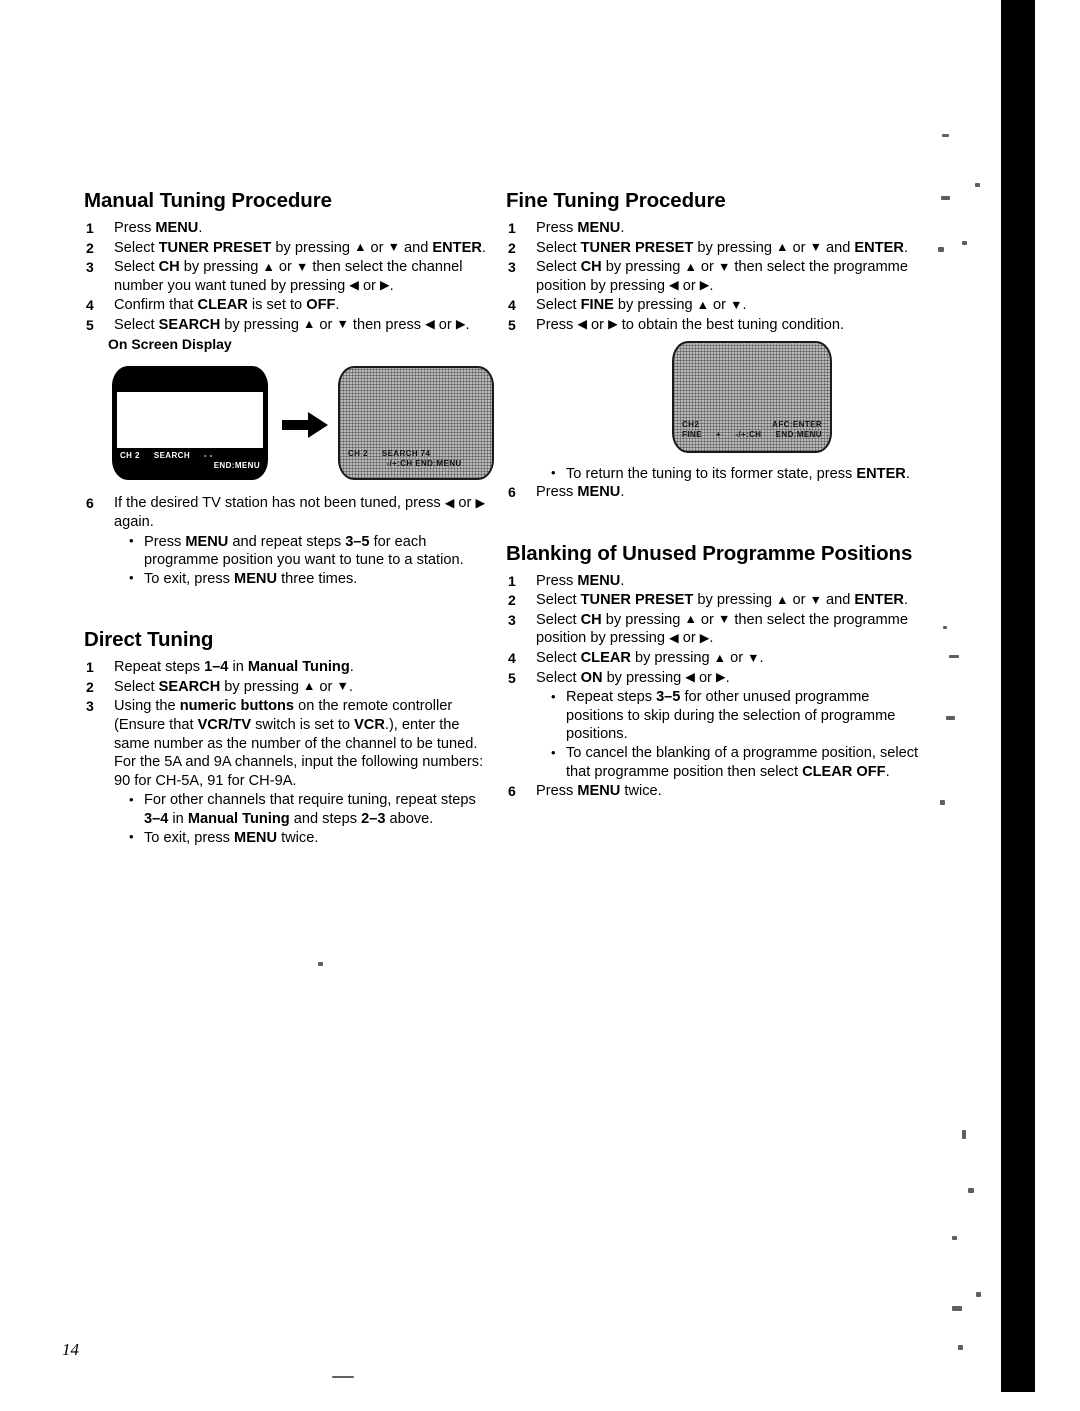 The height and width of the screenshot is (1411, 1080). I want to click on heading-fine-tuning: Fine Tuning Procedure, so click(616, 200).